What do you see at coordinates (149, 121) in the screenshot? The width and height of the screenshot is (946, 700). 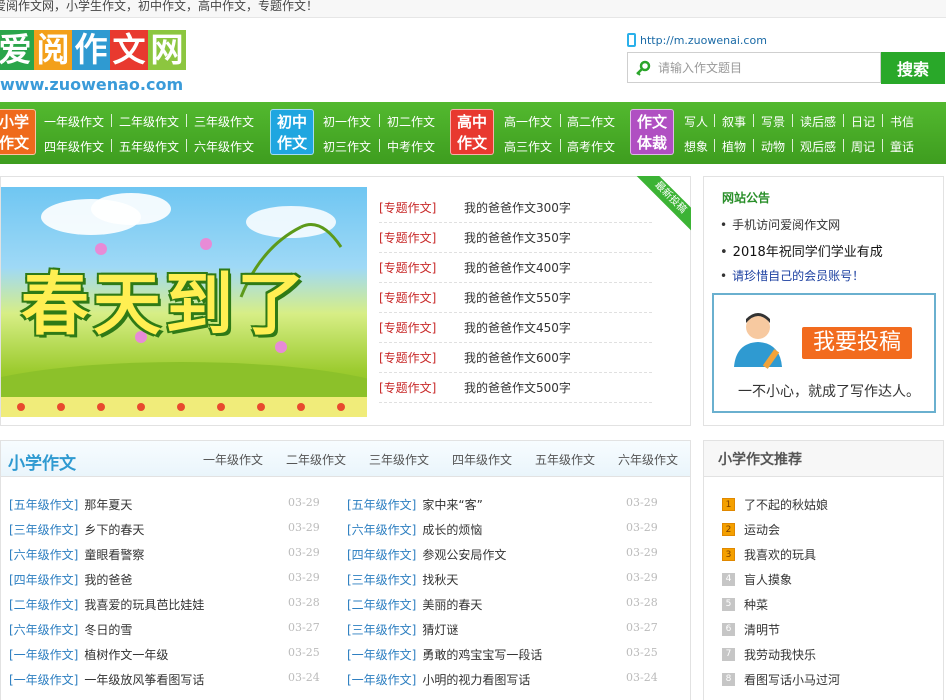 I see `nav-link-grade2: 二年级作文` at bounding box center [149, 121].